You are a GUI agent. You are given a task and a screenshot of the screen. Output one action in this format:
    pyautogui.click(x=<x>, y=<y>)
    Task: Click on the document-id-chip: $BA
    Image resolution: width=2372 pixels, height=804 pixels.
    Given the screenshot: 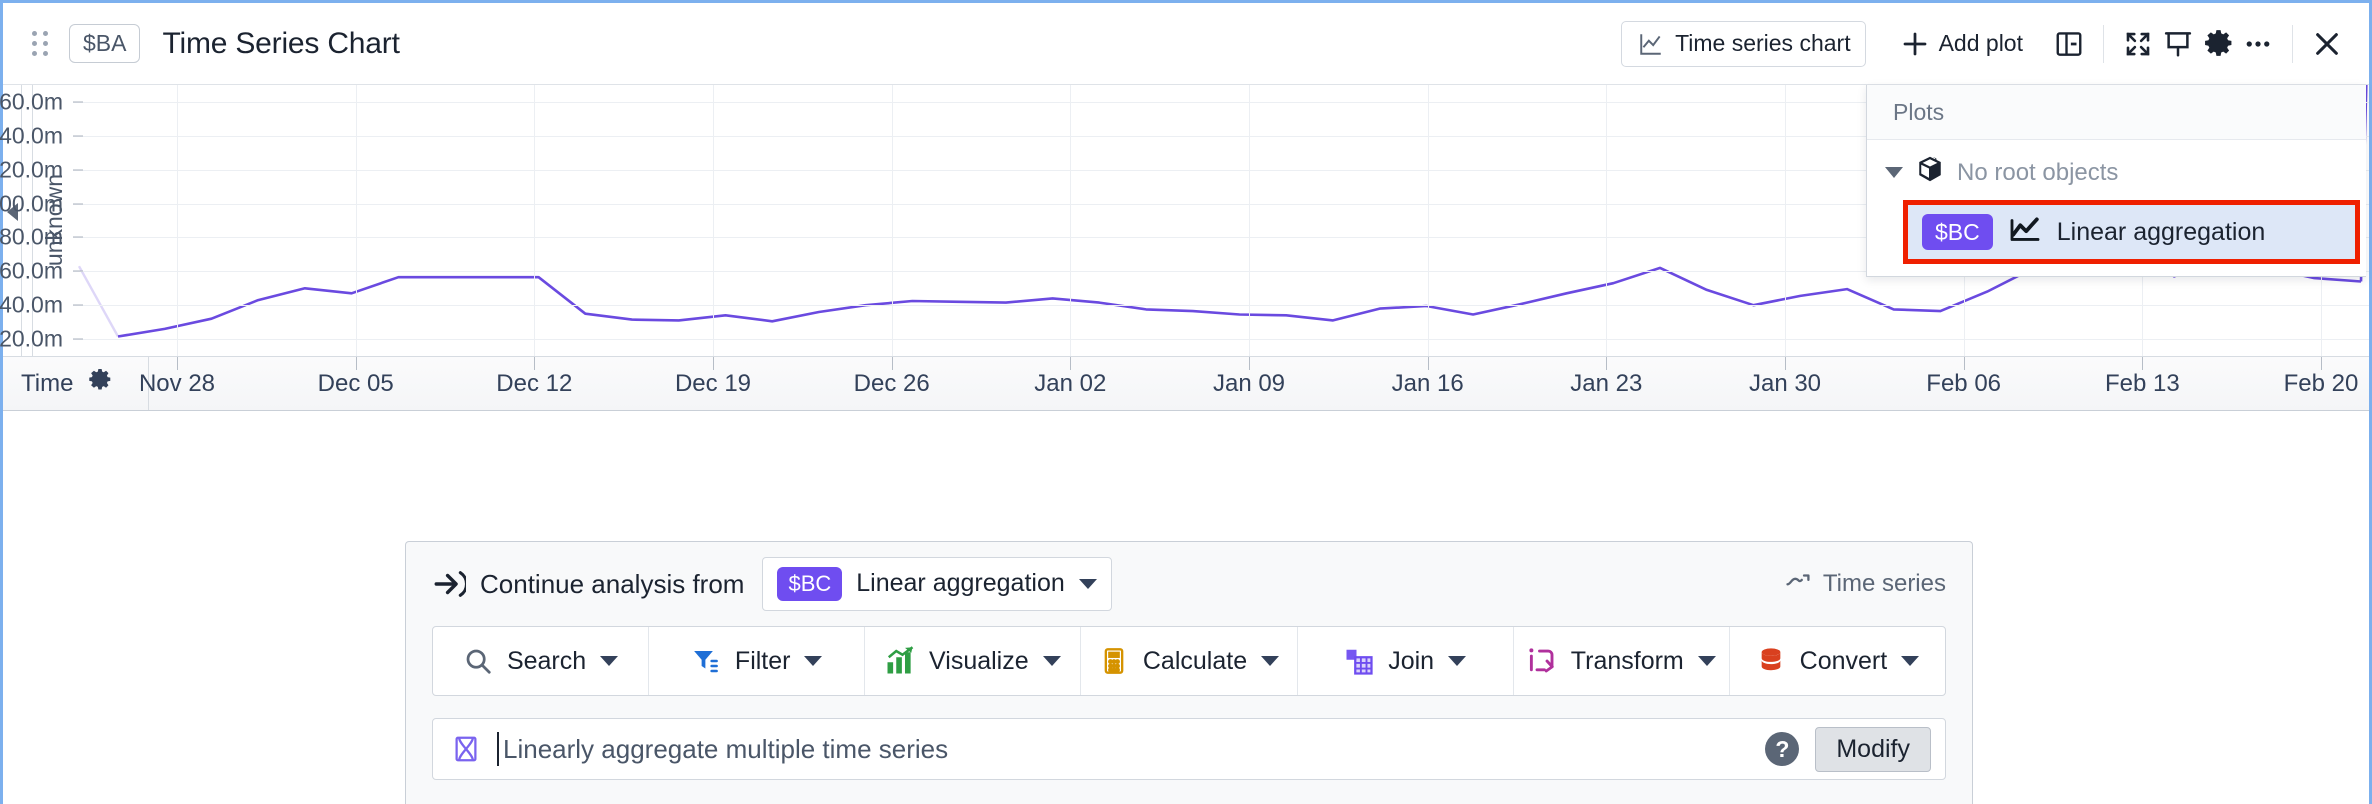 What is the action you would take?
    pyautogui.click(x=105, y=43)
    